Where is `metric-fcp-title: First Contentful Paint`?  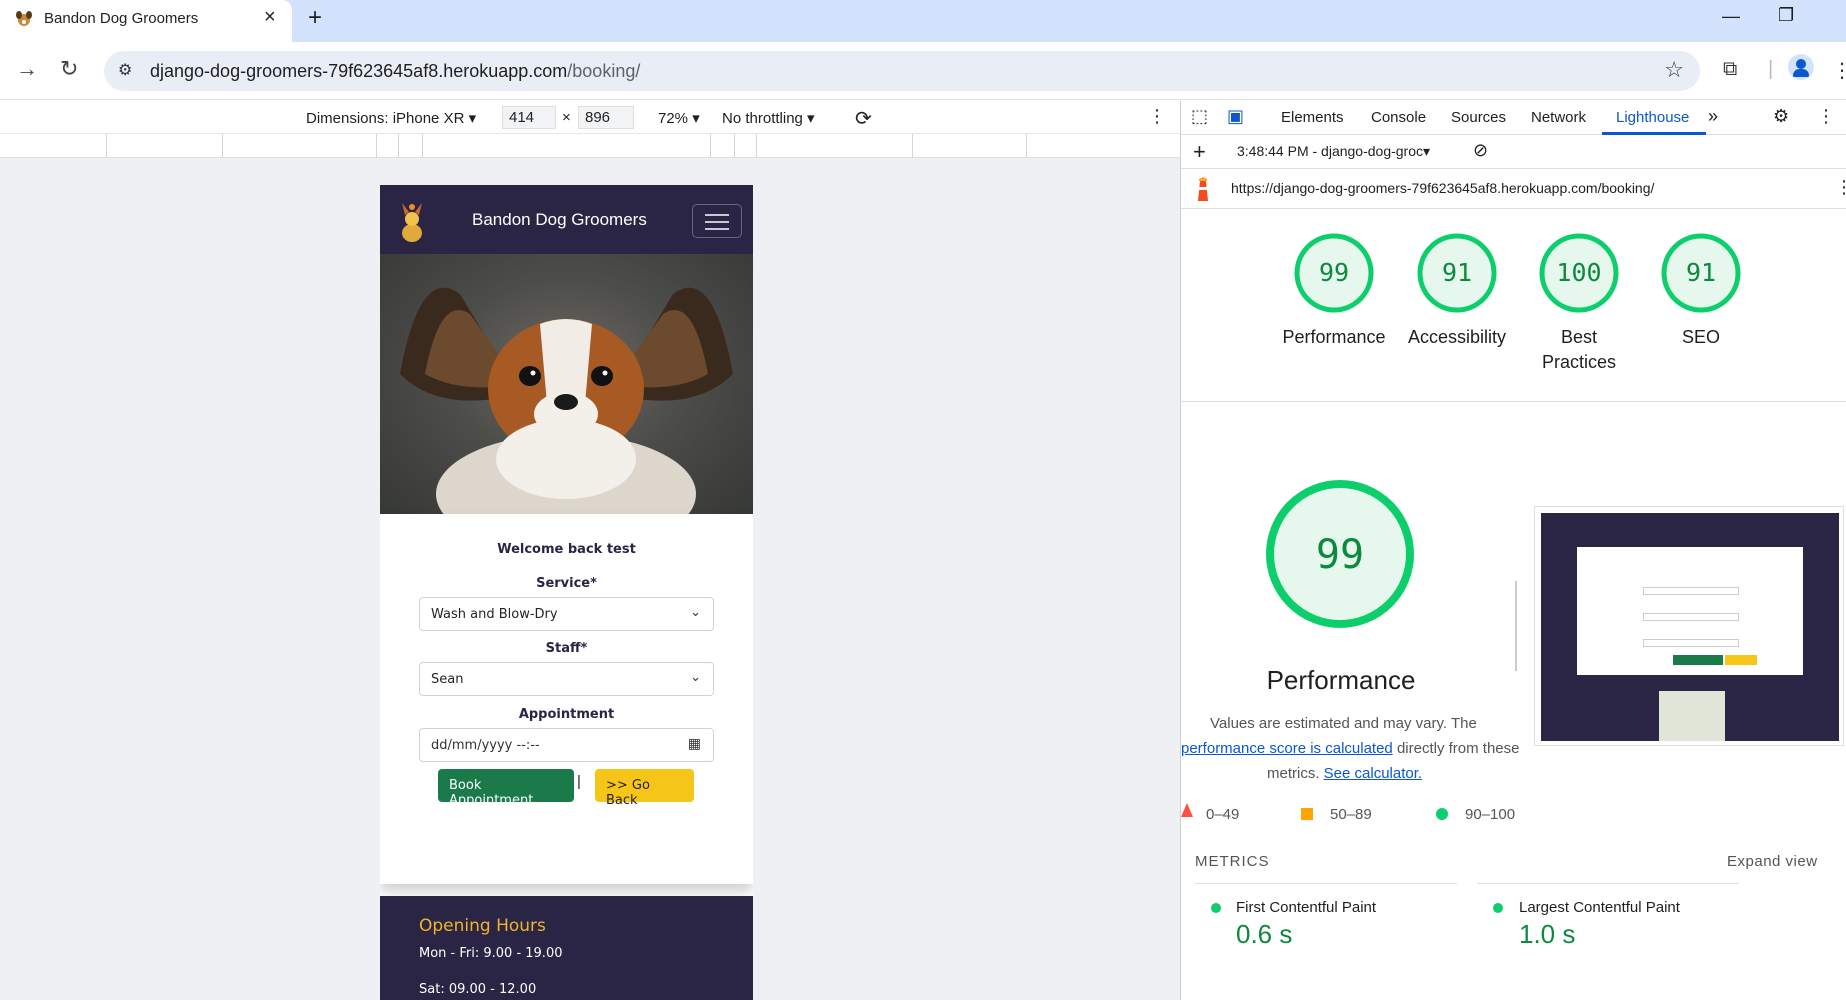
metric-fcp-title: First Contentful Paint is located at coordinates (1306, 907).